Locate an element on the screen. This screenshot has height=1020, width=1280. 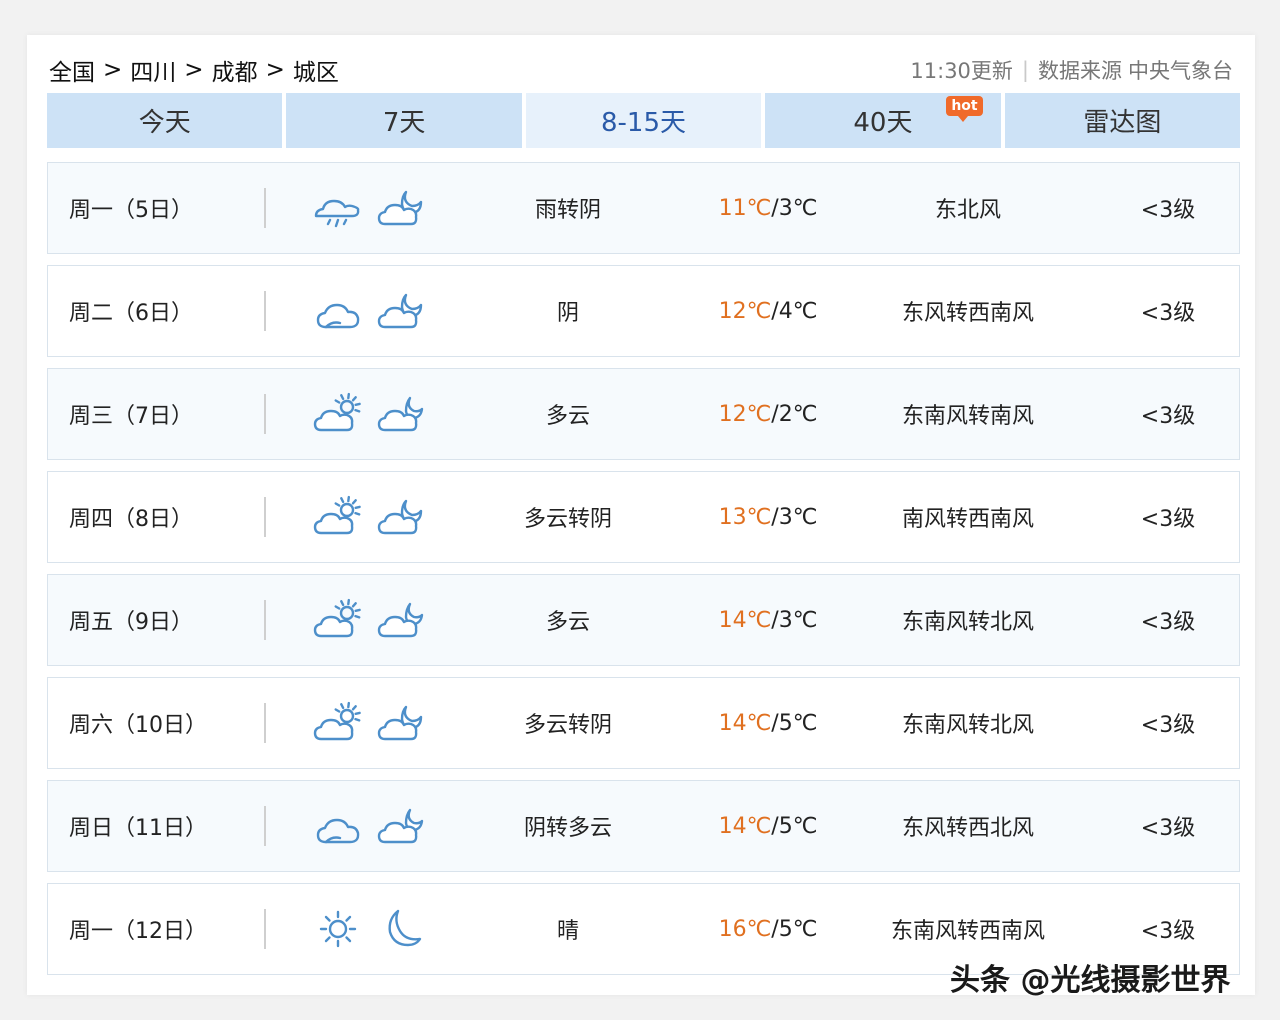
forecast-date: 周一（5日） is located at coordinates (131, 210).